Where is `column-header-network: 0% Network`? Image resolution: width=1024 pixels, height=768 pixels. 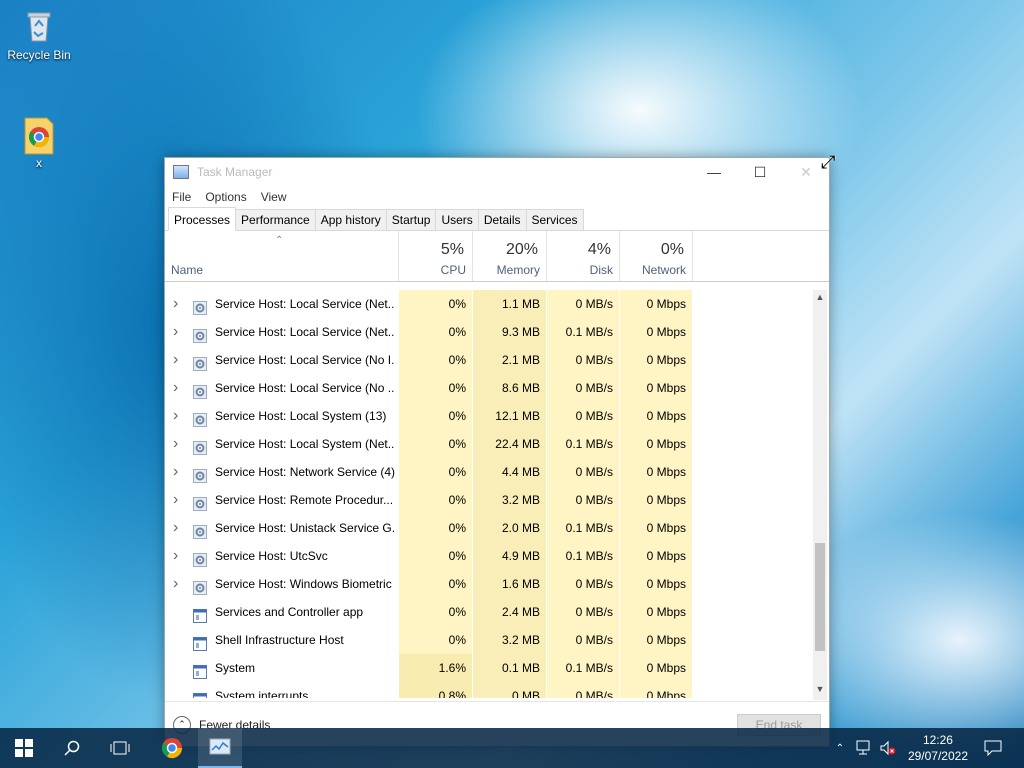 column-header-network: 0% Network is located at coordinates (656, 256).